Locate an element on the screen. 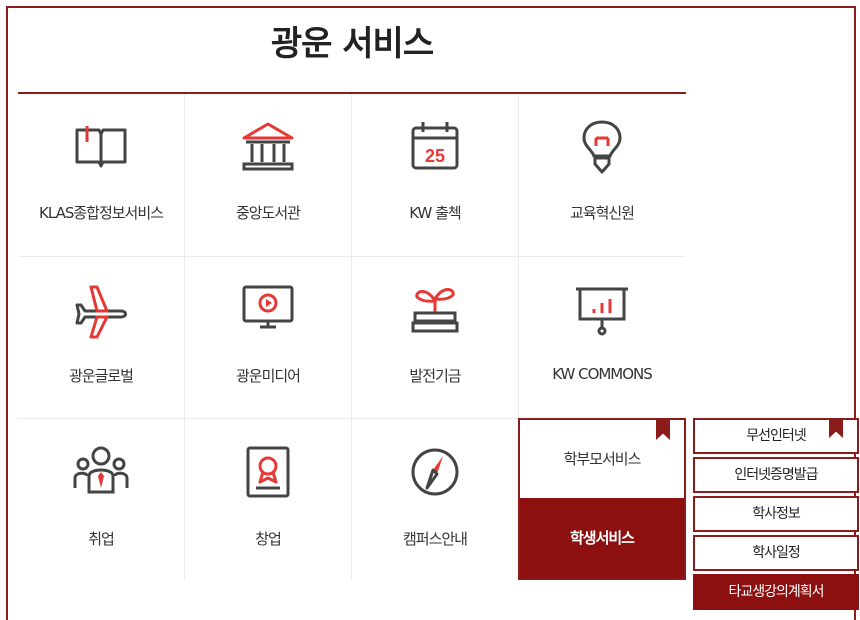 The image size is (860, 620). service-media: 광운미디어 is located at coordinates (268, 337).